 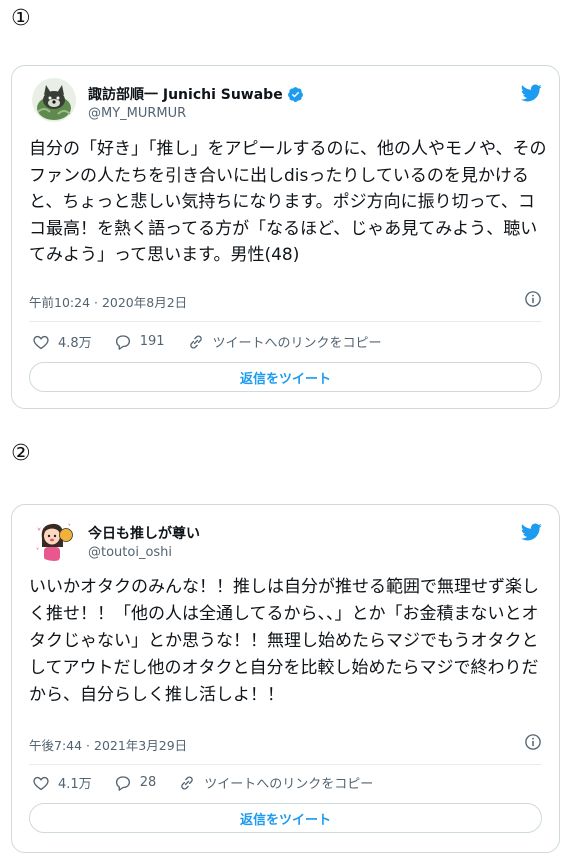 What do you see at coordinates (185, 94) in the screenshot?
I see `display-name-text: 諏訪部順一 Junichi Suwabe` at bounding box center [185, 94].